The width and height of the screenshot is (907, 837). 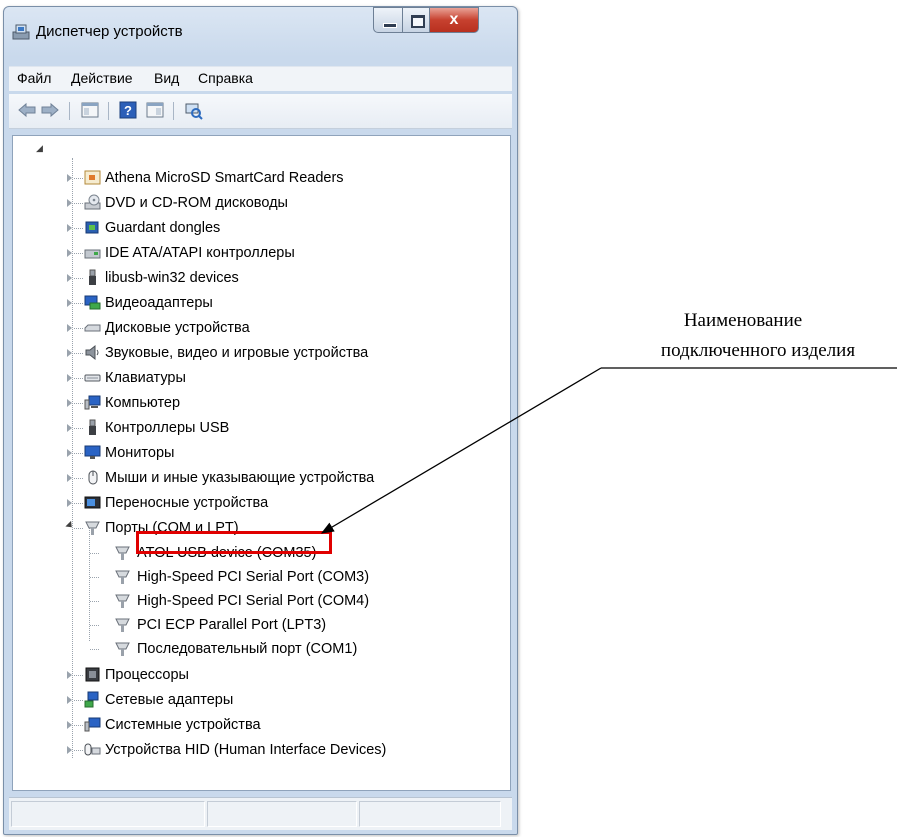 What do you see at coordinates (193, 110) in the screenshot?
I see `scan-hardware-icon` at bounding box center [193, 110].